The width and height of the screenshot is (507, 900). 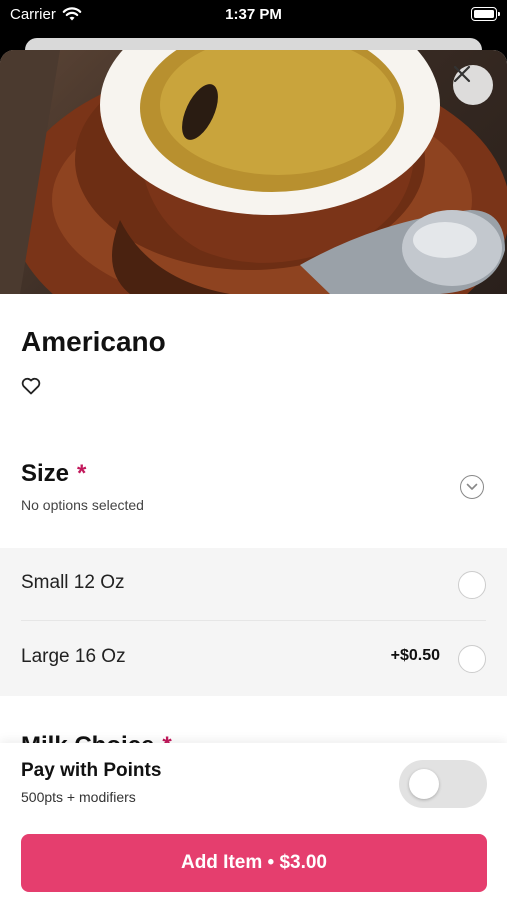 I want to click on size-title-text: Size, so click(x=45, y=473).